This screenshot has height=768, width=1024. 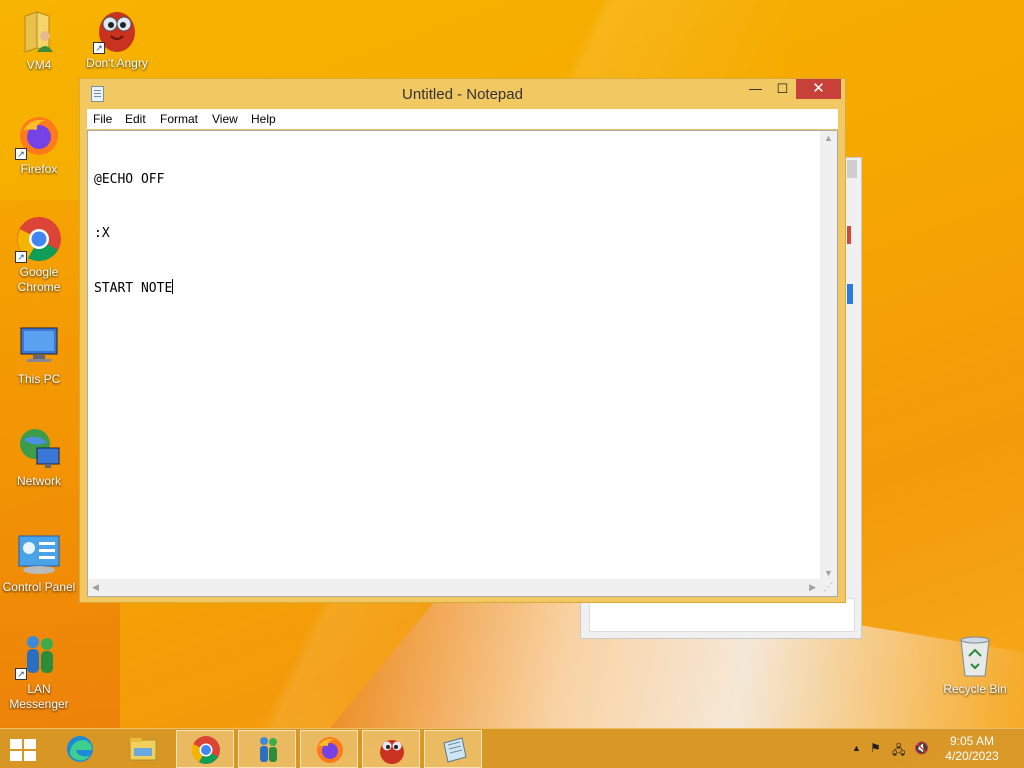 I want to click on menu-view: View, so click(x=225, y=119).